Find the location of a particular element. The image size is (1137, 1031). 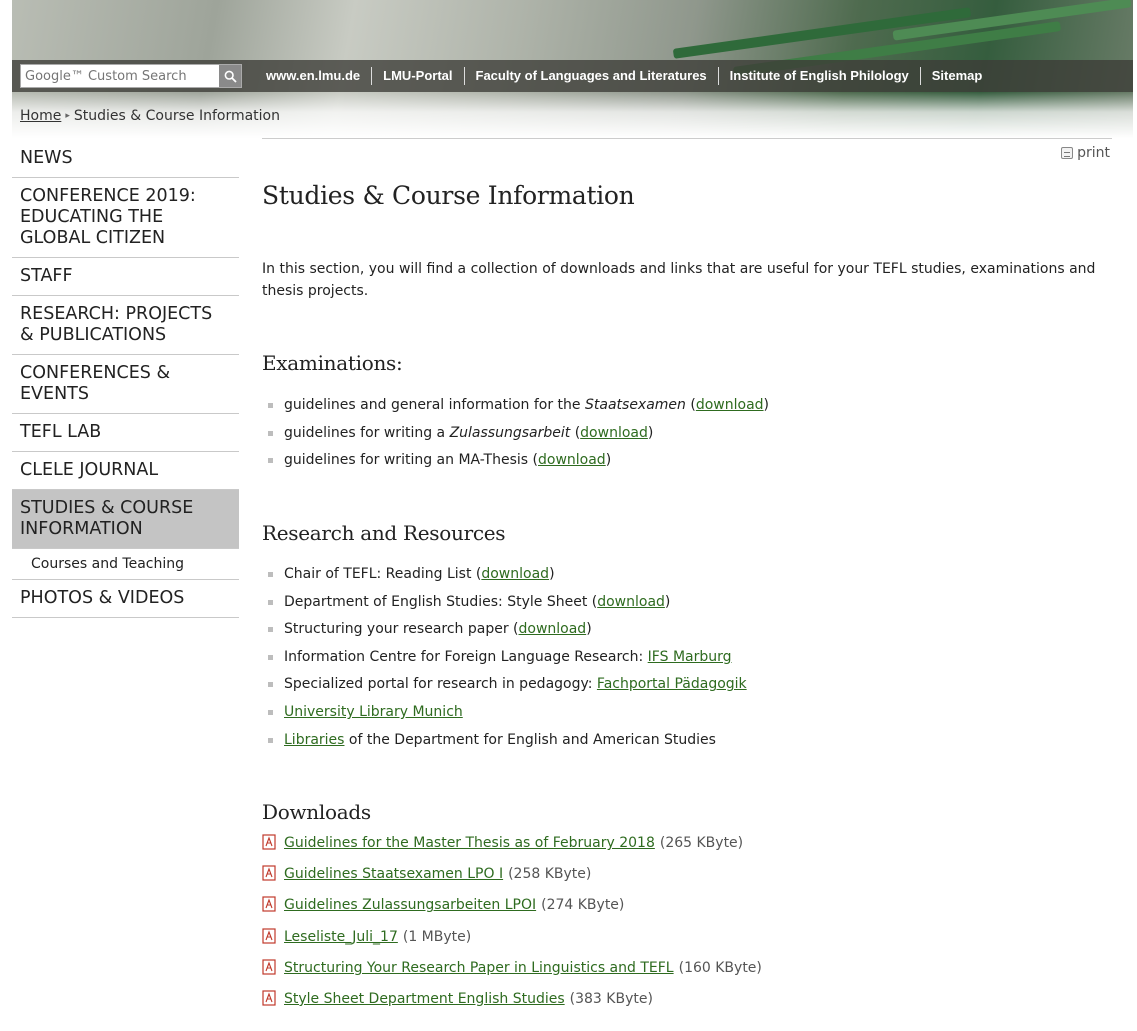

breadcrumb-home: Home is located at coordinates (40, 116).